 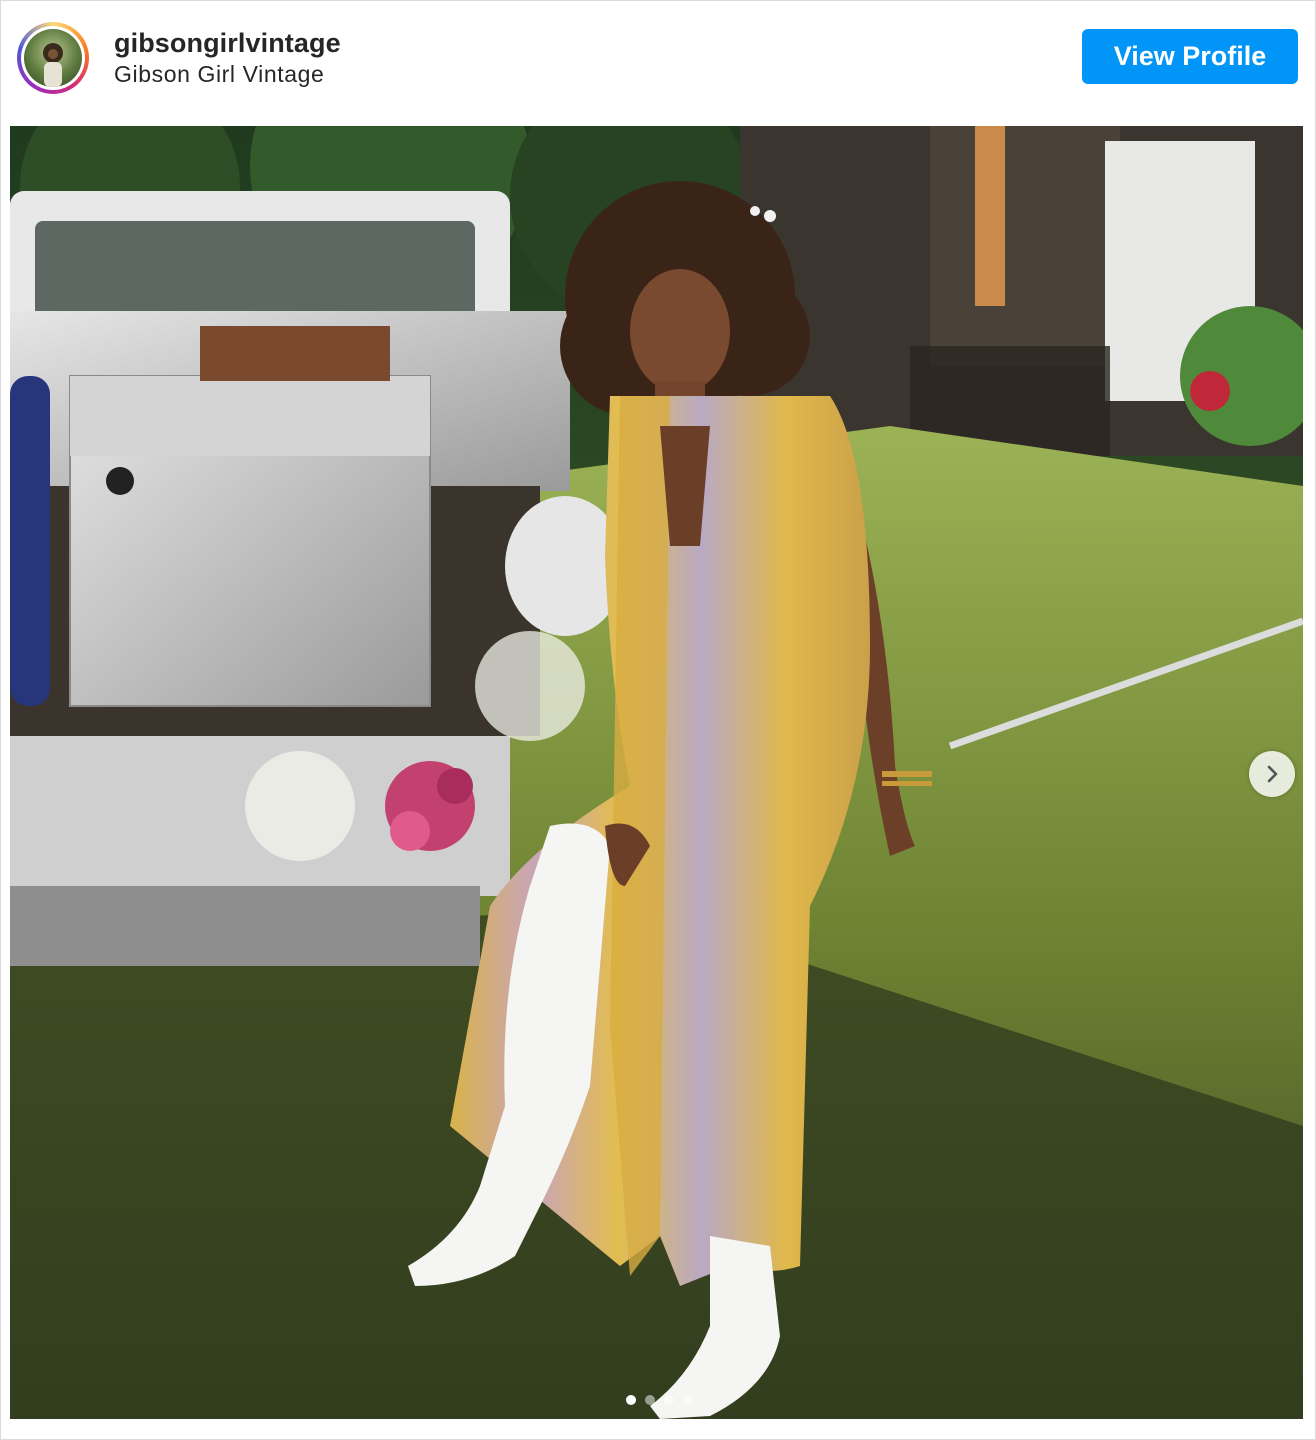 I want to click on avatar, so click(x=53, y=58).